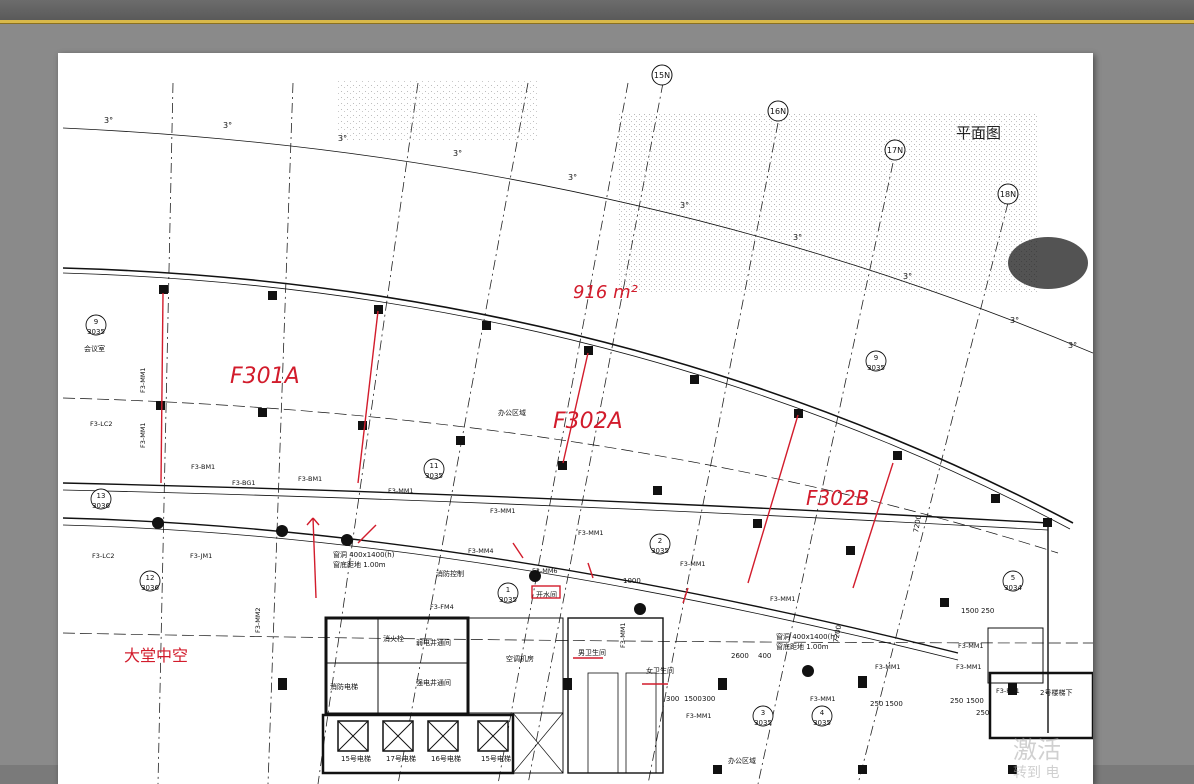 The height and width of the screenshot is (784, 1194). I want to click on gridline-label: 17N, so click(895, 150).